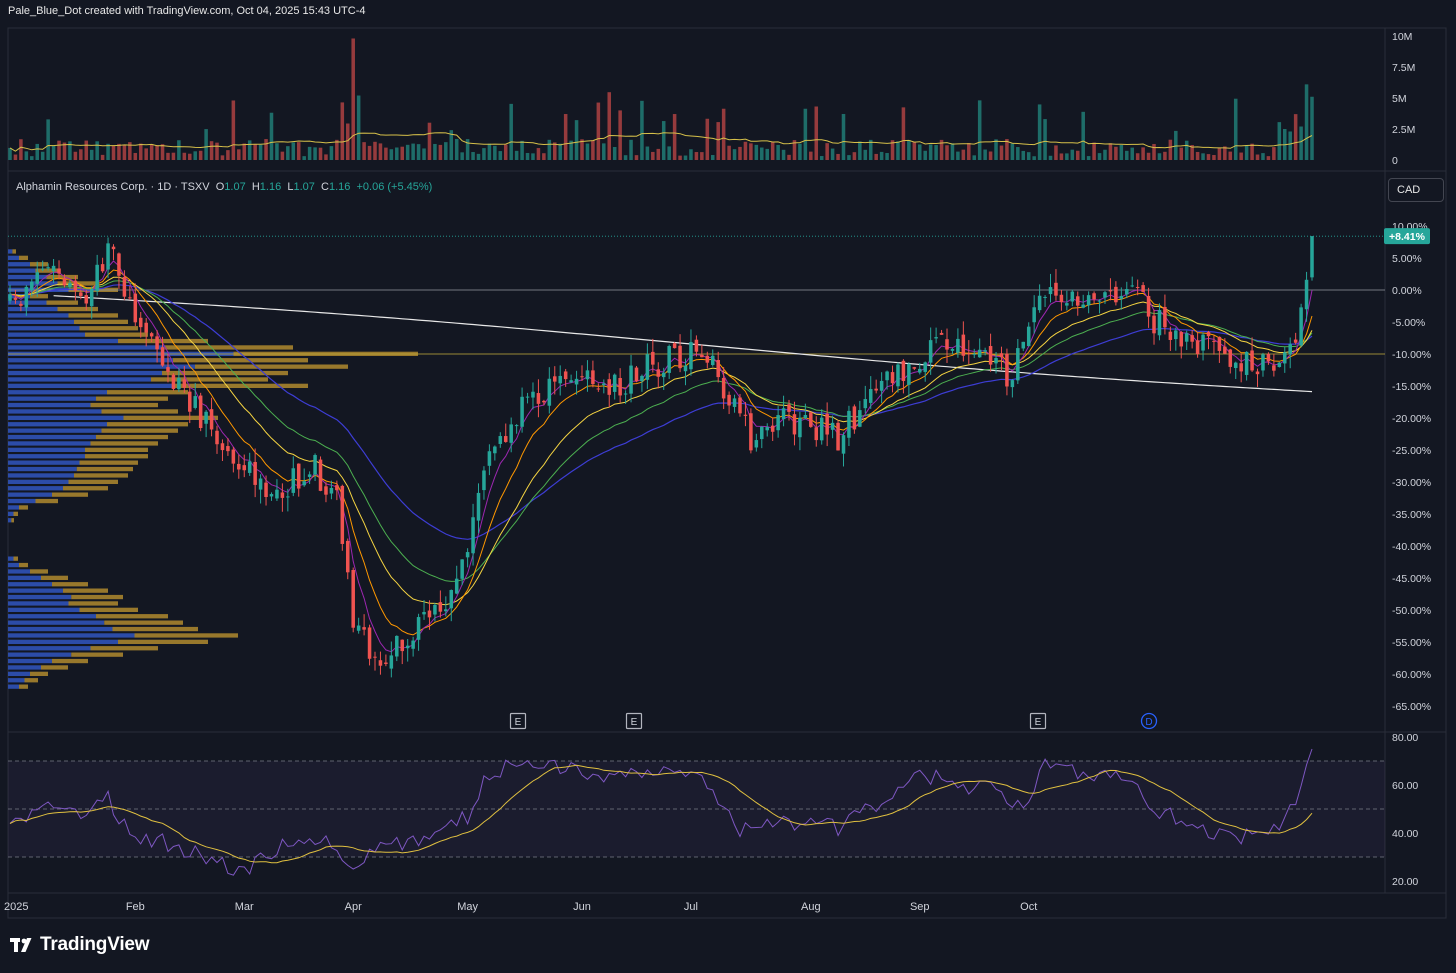  Describe the element at coordinates (1405, 738) in the screenshot. I see `rsi-tick-label: 80.00` at that location.